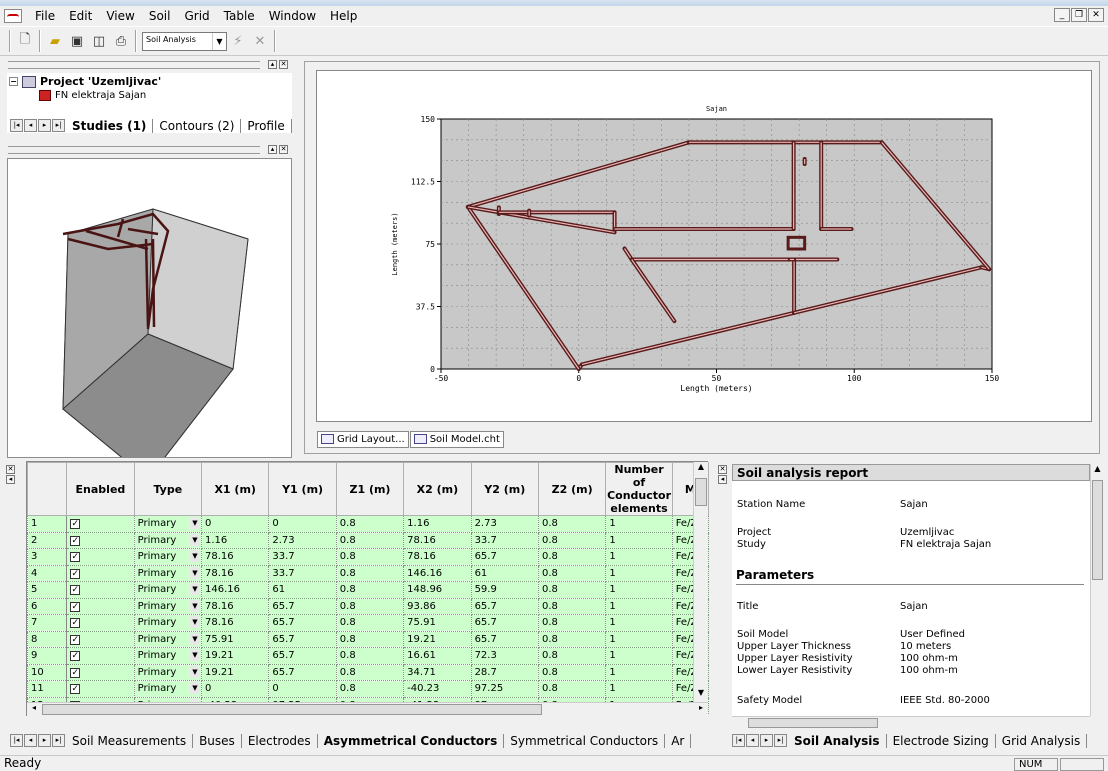  Describe the element at coordinates (504, 672) in the screenshot. I see `table-cell: 28.7` at that location.